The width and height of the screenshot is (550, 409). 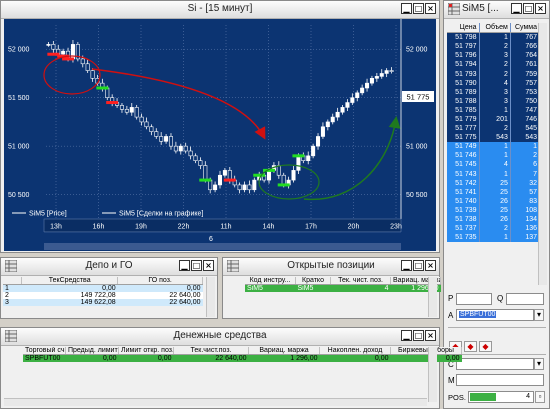 What do you see at coordinates (494, 119) in the screenshot?
I see `book-row-sell: 51 779 201 746` at bounding box center [494, 119].